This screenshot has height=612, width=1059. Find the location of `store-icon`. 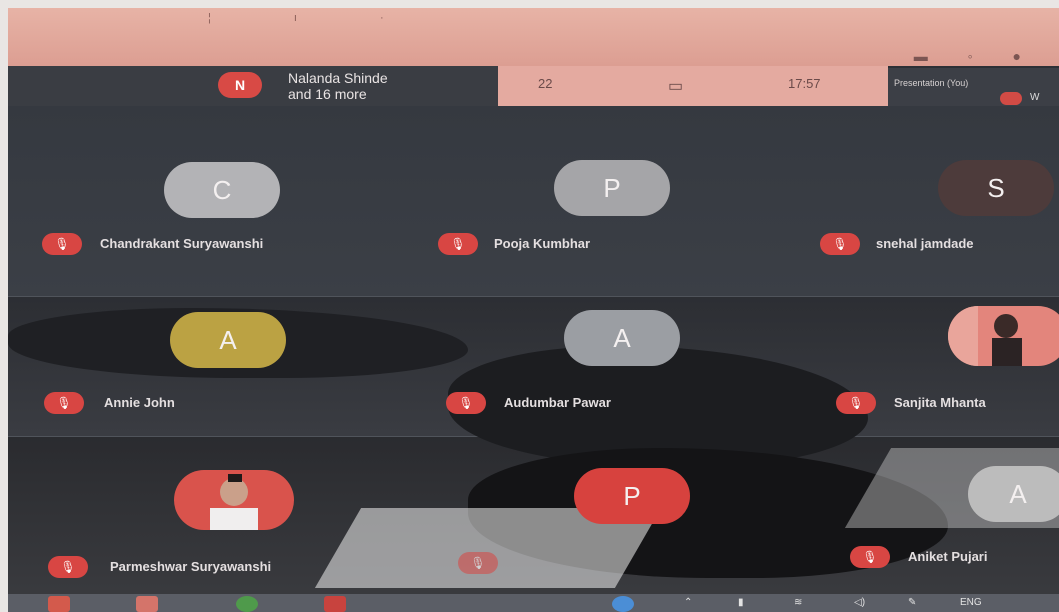

store-icon is located at coordinates (59, 604).